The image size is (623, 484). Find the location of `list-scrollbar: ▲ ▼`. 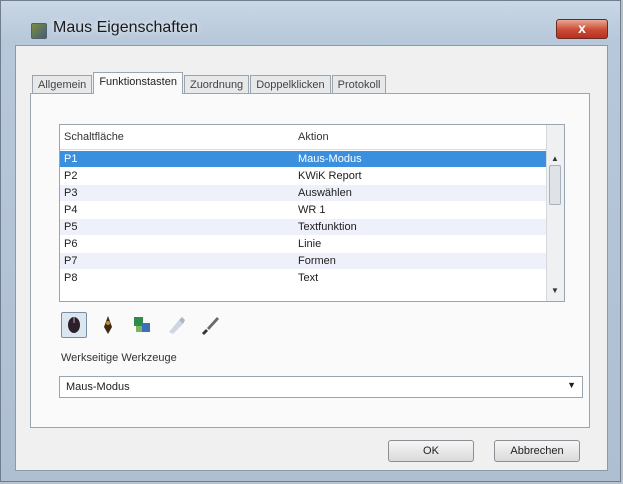

list-scrollbar: ▲ ▼ is located at coordinates (555, 213).